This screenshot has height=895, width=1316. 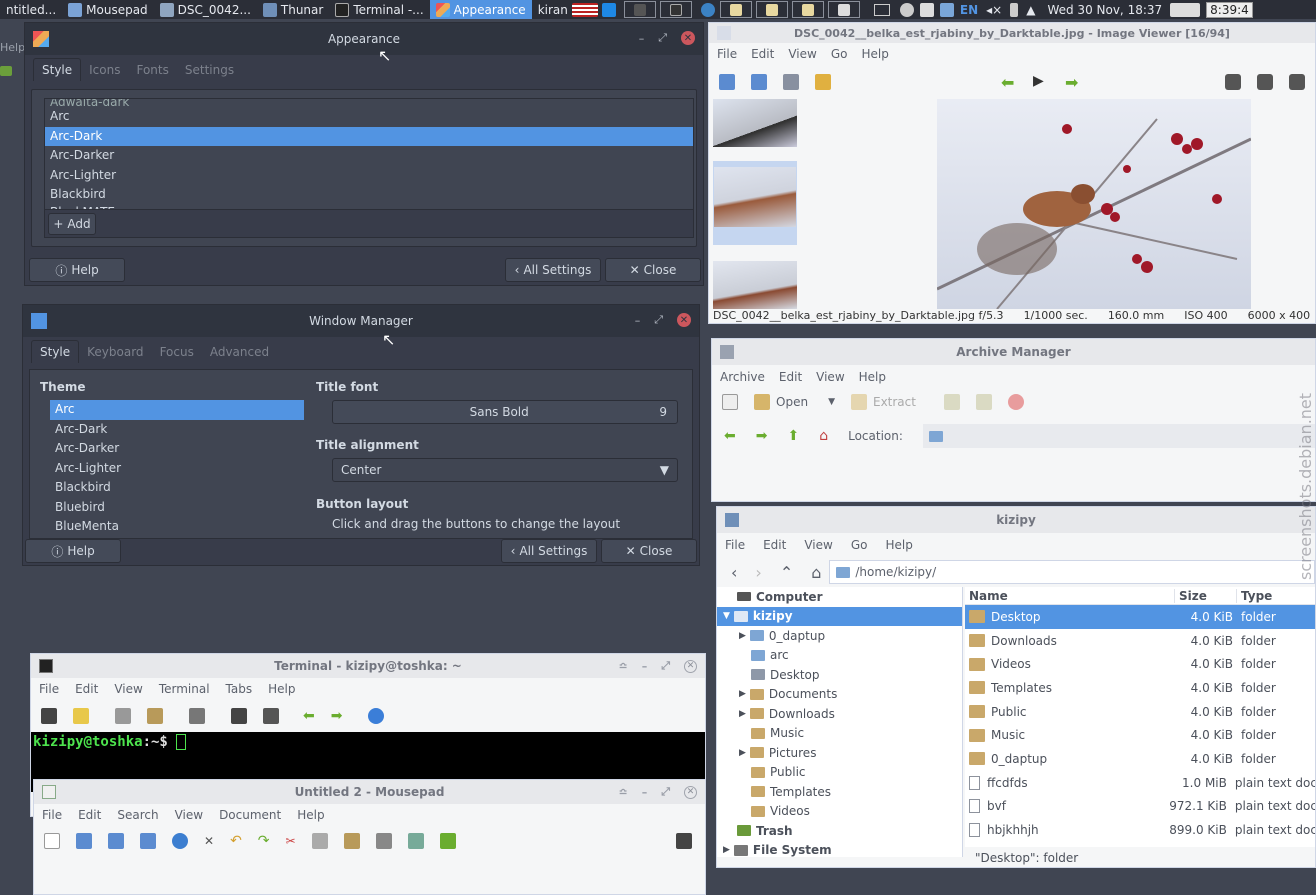 I want to click on thumbnail, so click(x=755, y=123).